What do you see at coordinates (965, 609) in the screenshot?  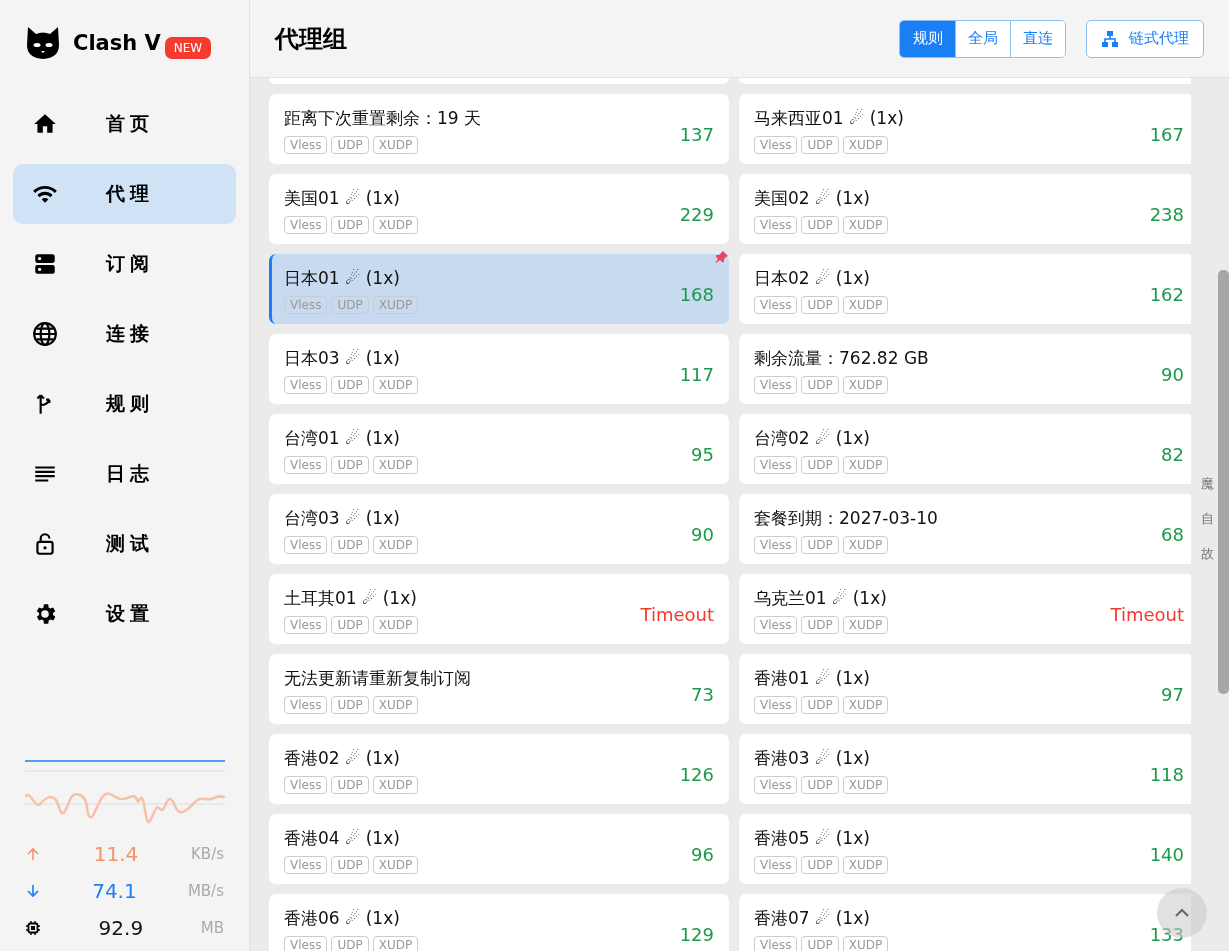 I see `proxy-card: 乌克兰01 ☄ (1x) Vless UDP XUDP Timeout` at bounding box center [965, 609].